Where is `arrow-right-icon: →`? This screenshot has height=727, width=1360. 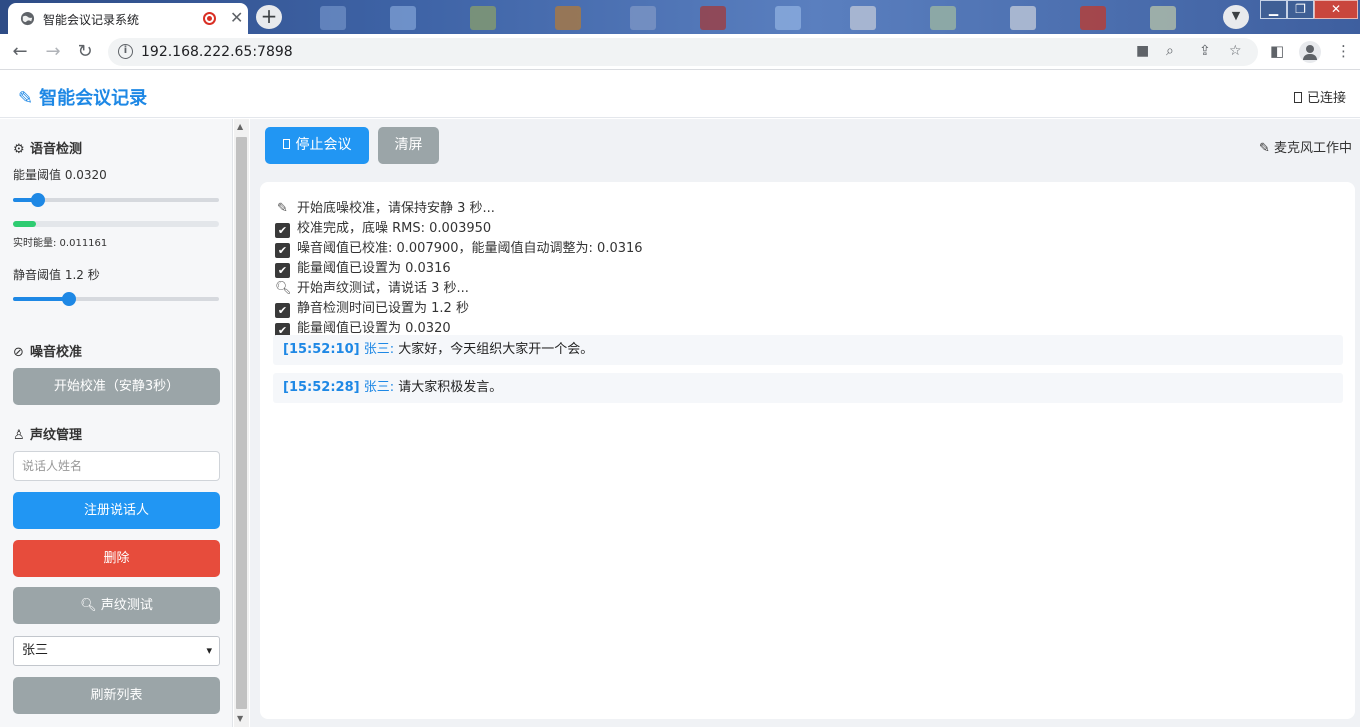 arrow-right-icon: → is located at coordinates (53, 51).